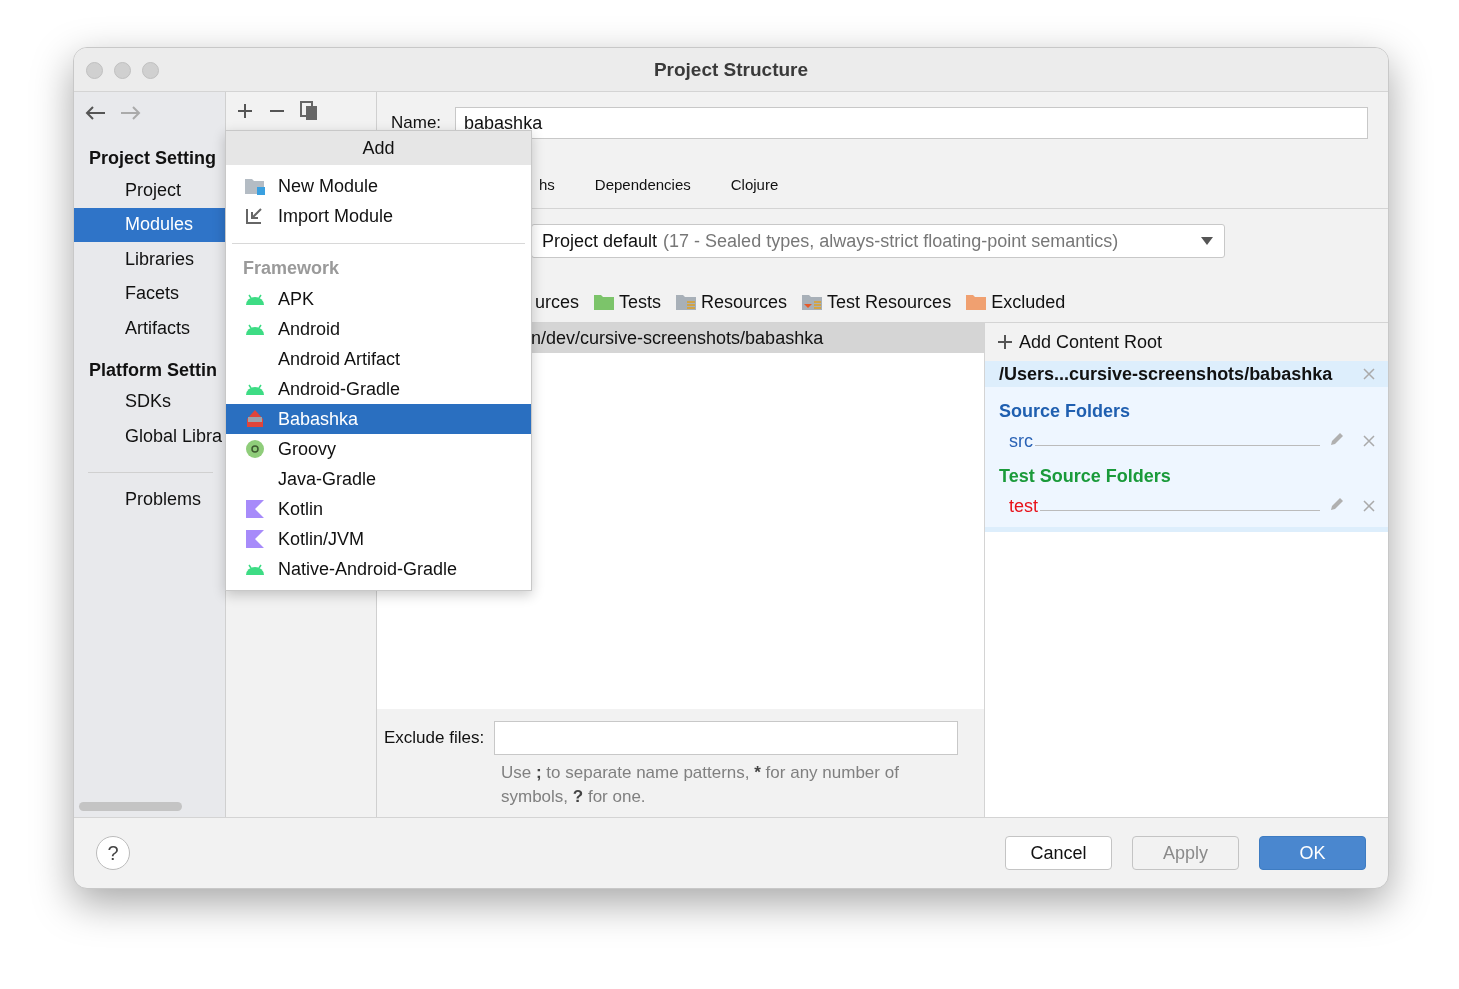 The height and width of the screenshot is (989, 1459). Describe the element at coordinates (149, 401) in the screenshot. I see `sidebar-item: SDKs` at that location.